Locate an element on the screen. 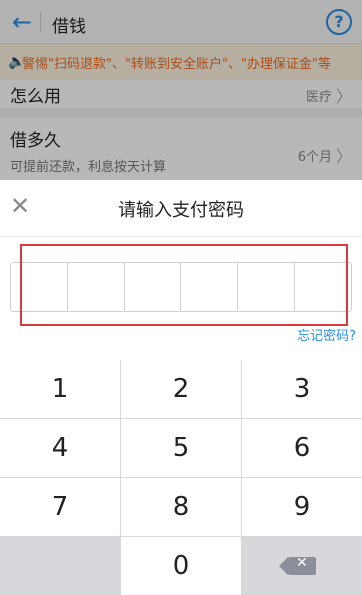 The image size is (362, 595). key-blank is located at coordinates (60, 566).